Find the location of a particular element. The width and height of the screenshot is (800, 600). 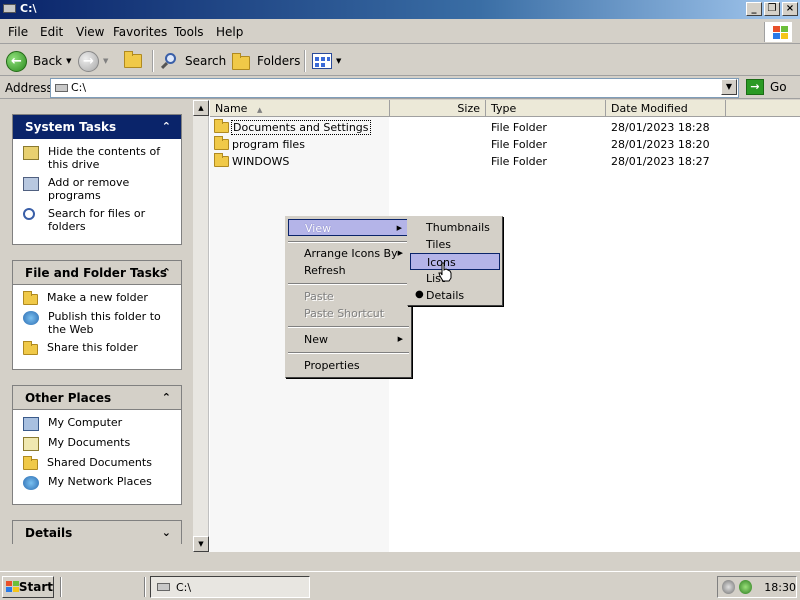

system-tasks-title: System Tasks is located at coordinates (71, 127).